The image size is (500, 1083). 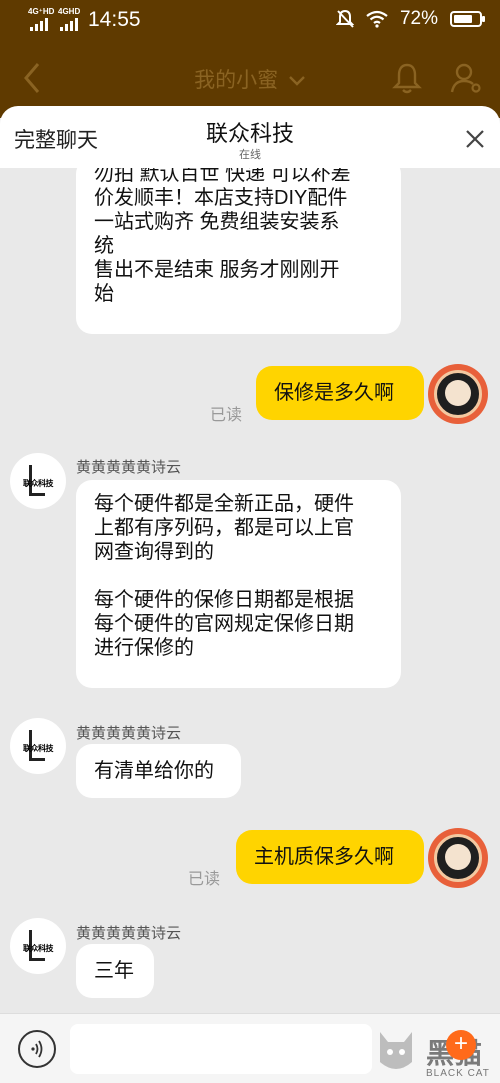 I want to click on clock: 14:55, so click(x=114, y=19).